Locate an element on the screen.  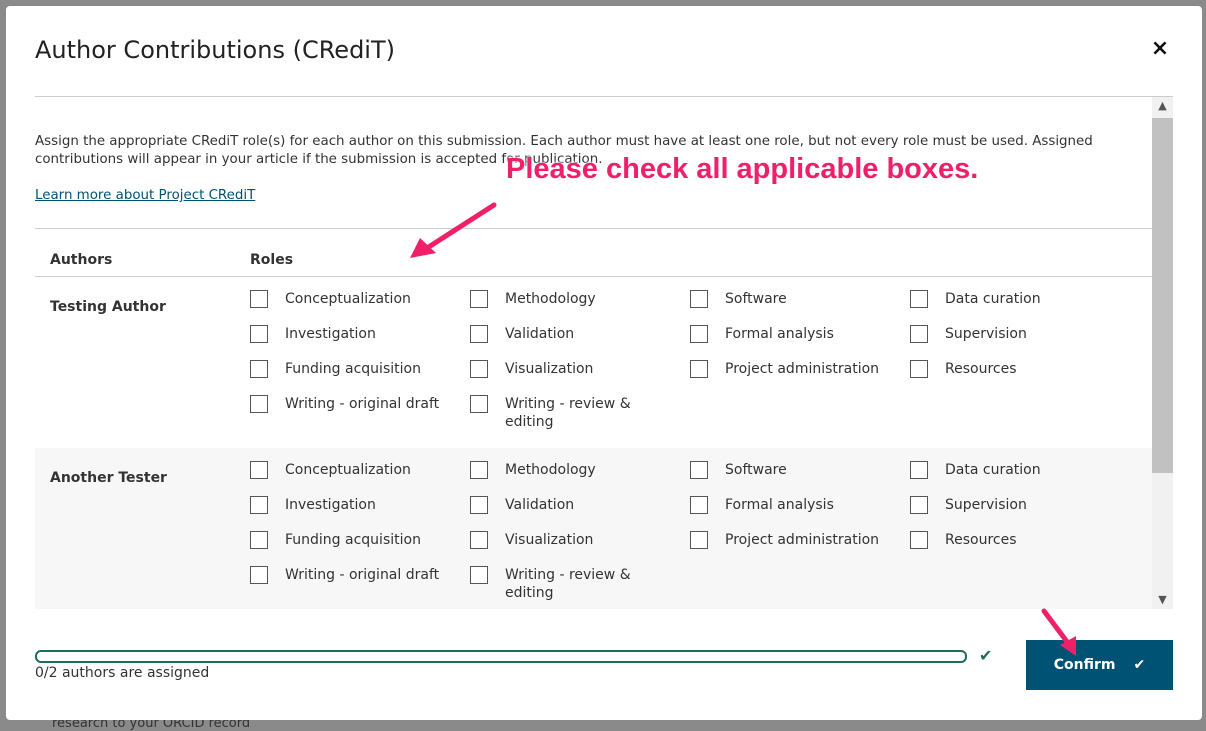
role-label: Project administration is located at coordinates (802, 369).